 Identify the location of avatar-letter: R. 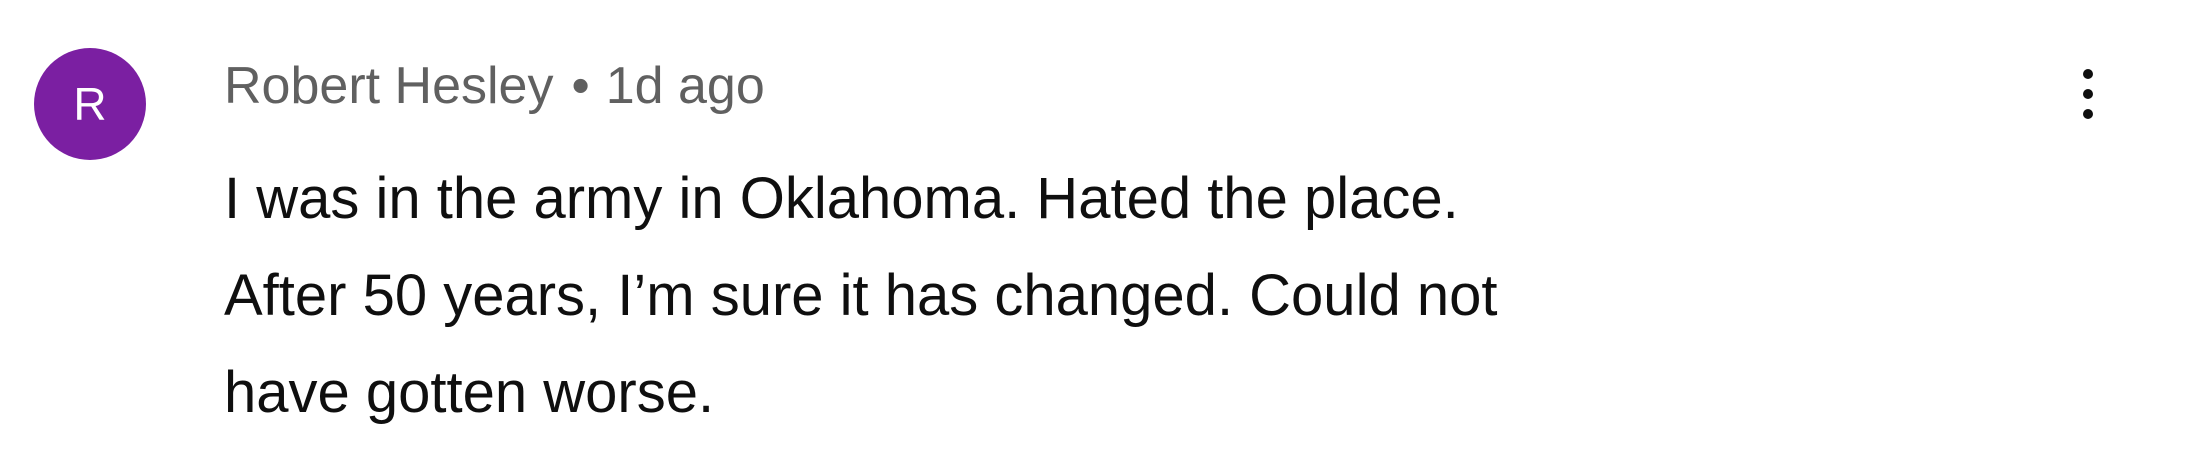
(90, 104).